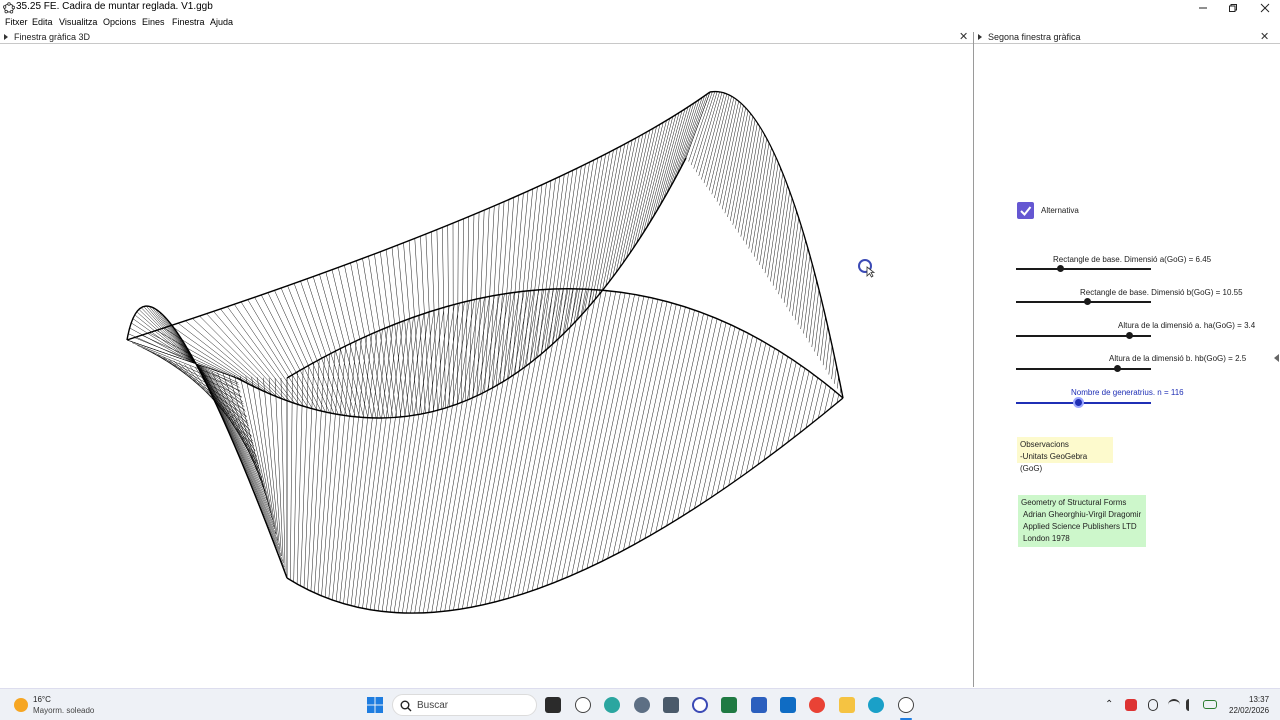 This screenshot has width=1280, height=720. I want to click on slider-hb-knob, so click(1117, 368).